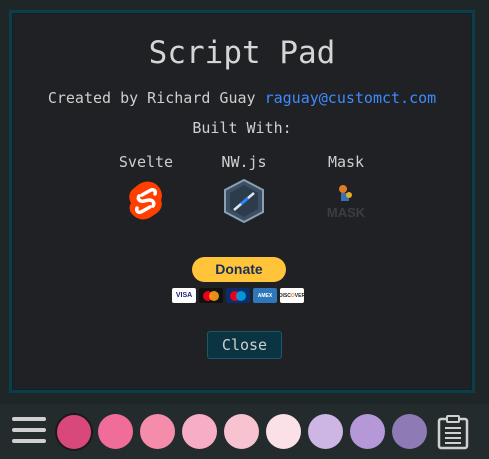 Image resolution: width=489 pixels, height=459 pixels. Describe the element at coordinates (346, 201) in the screenshot. I see `mask-logo-icon: MASK` at that location.